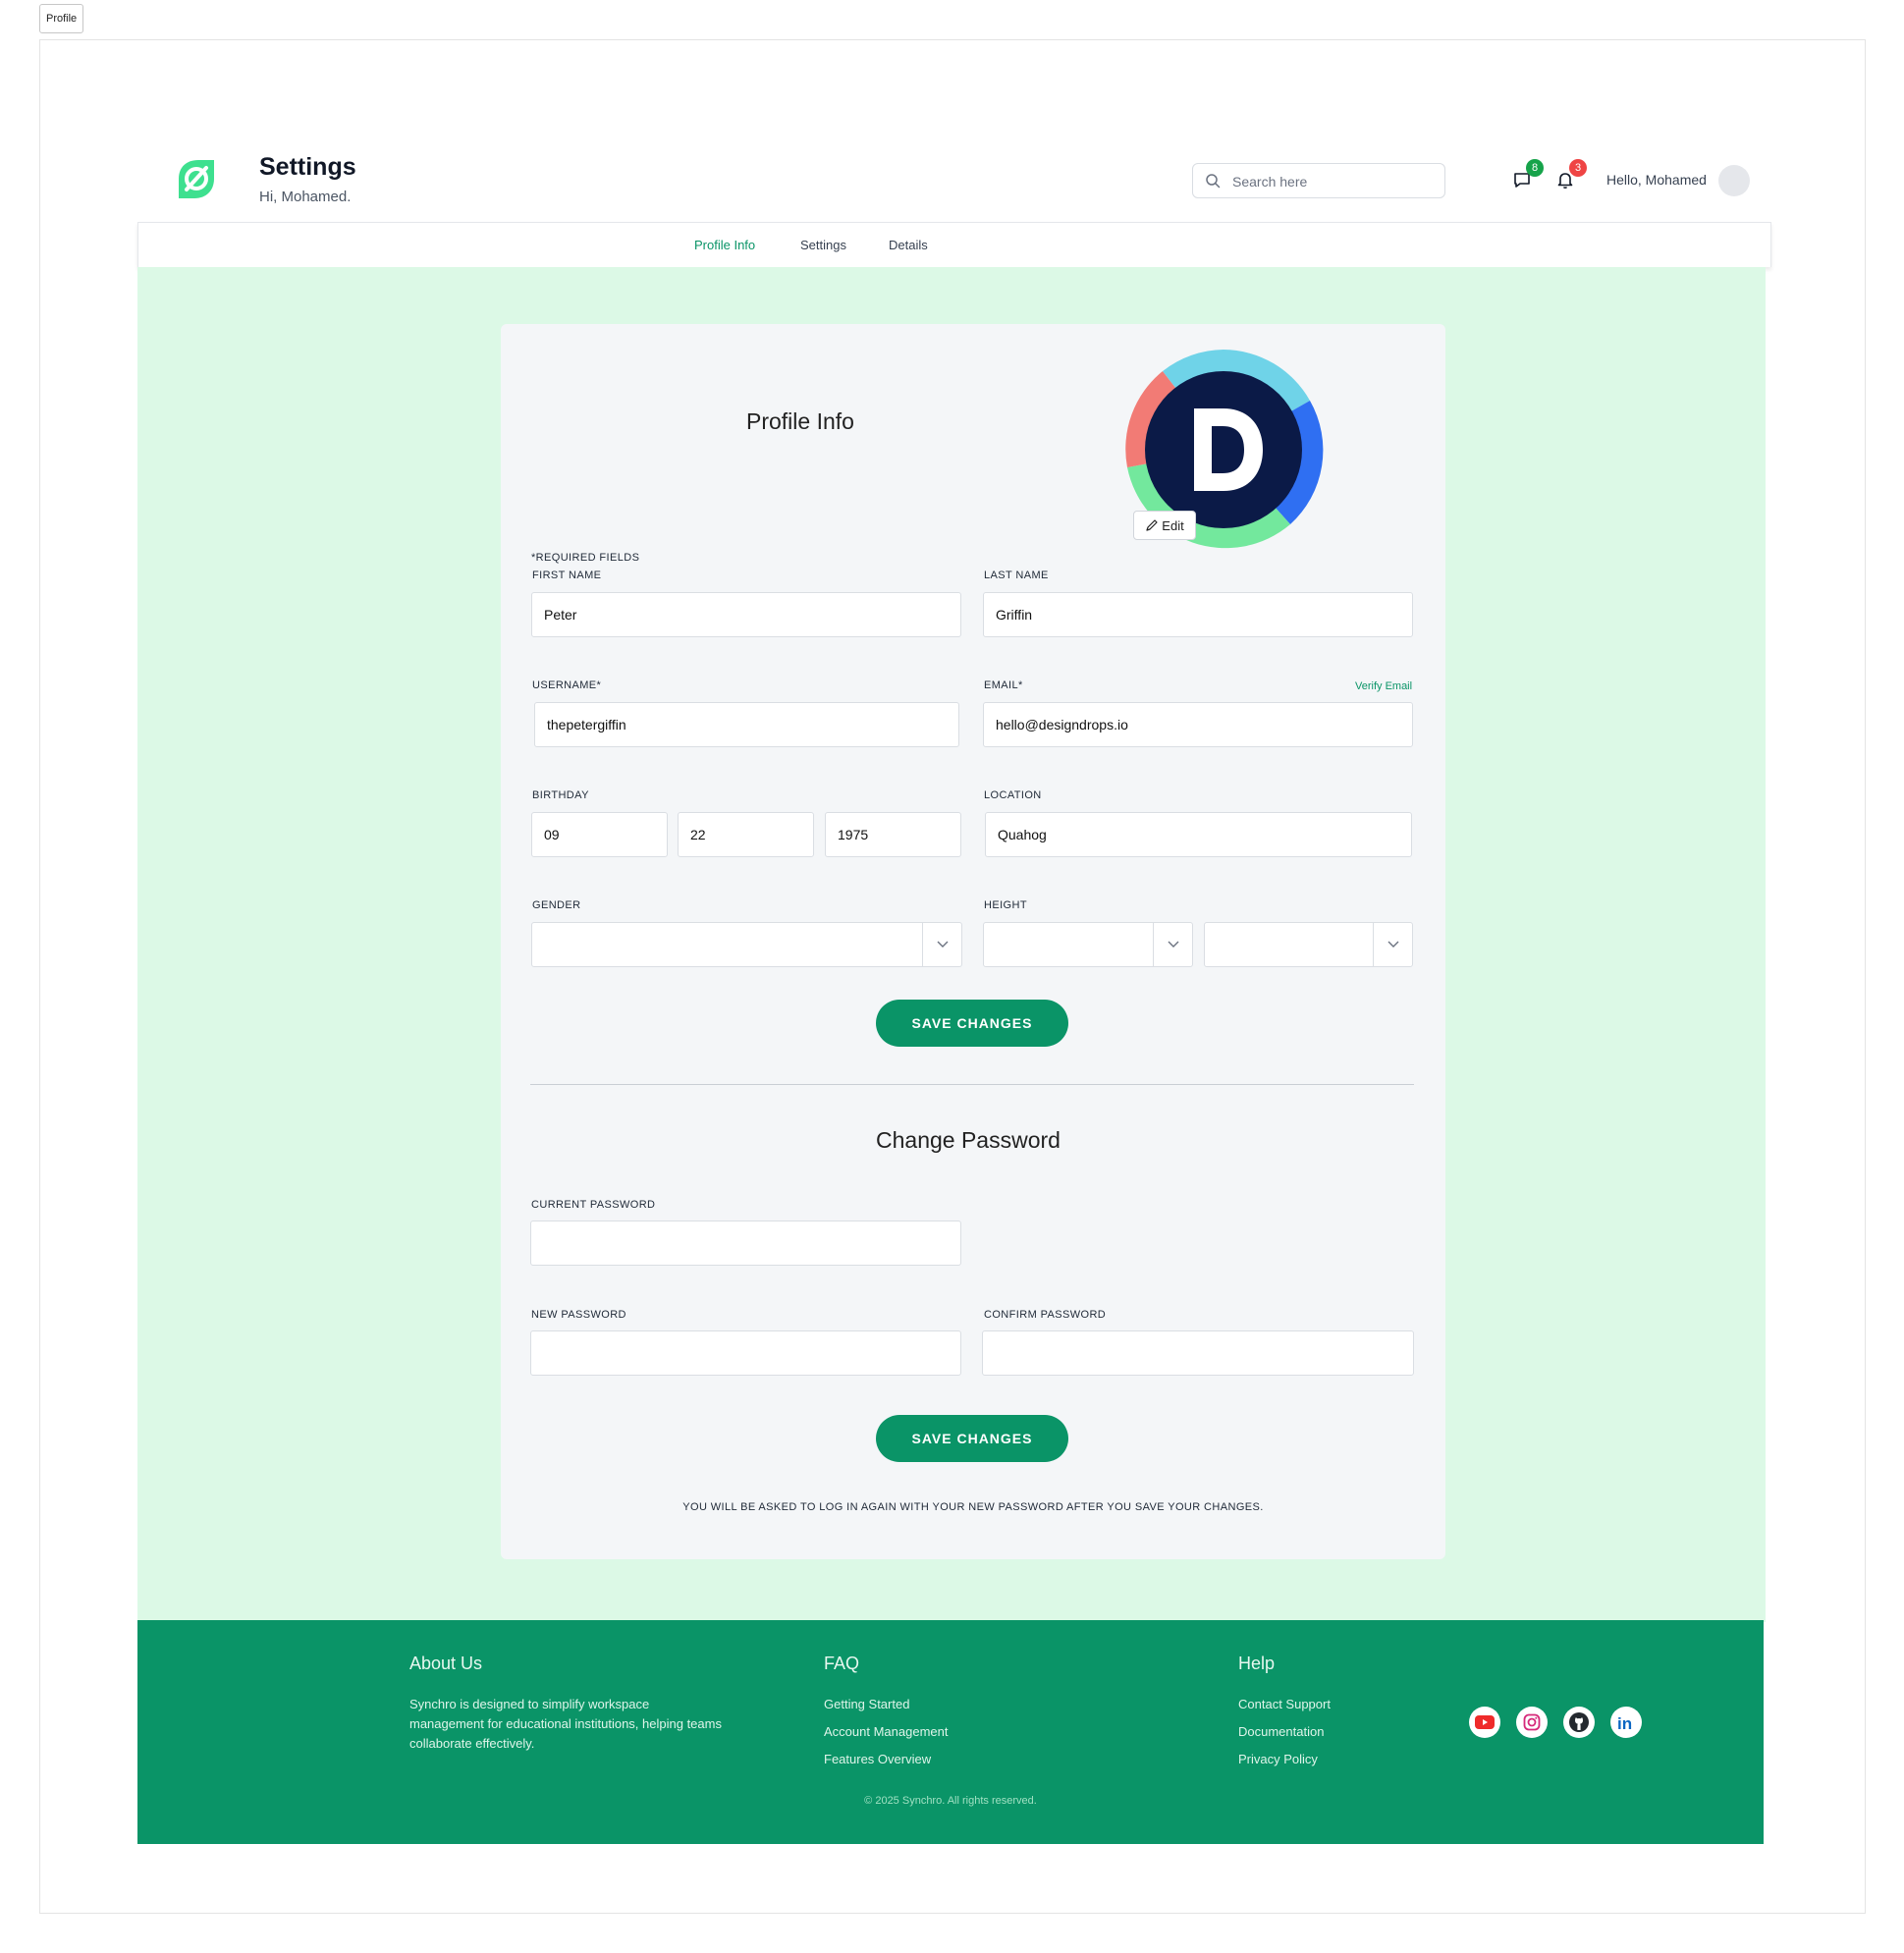  What do you see at coordinates (446, 1663) in the screenshot?
I see `footer-about-title: About Us` at bounding box center [446, 1663].